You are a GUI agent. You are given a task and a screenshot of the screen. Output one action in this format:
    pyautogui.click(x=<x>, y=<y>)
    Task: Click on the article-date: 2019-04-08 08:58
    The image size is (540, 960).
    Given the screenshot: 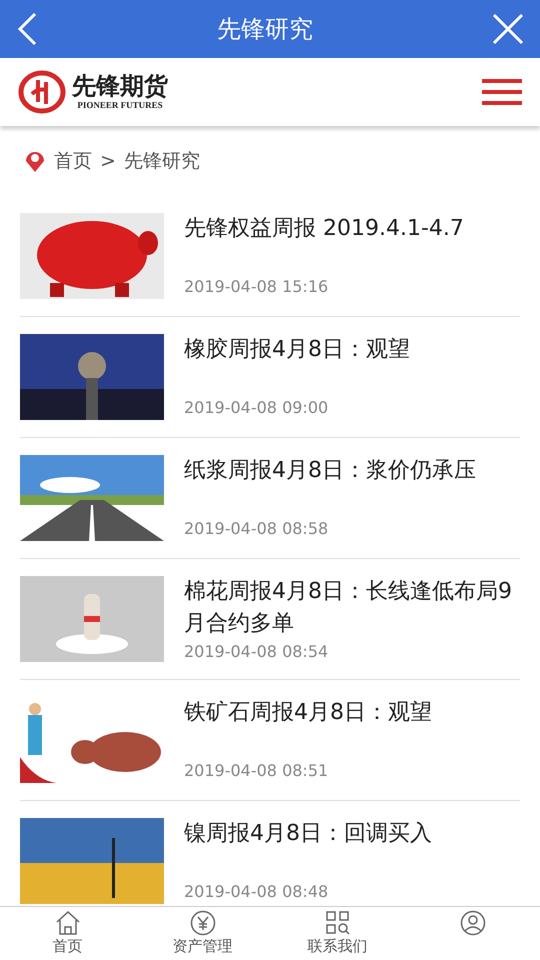 What is the action you would take?
    pyautogui.click(x=257, y=529)
    